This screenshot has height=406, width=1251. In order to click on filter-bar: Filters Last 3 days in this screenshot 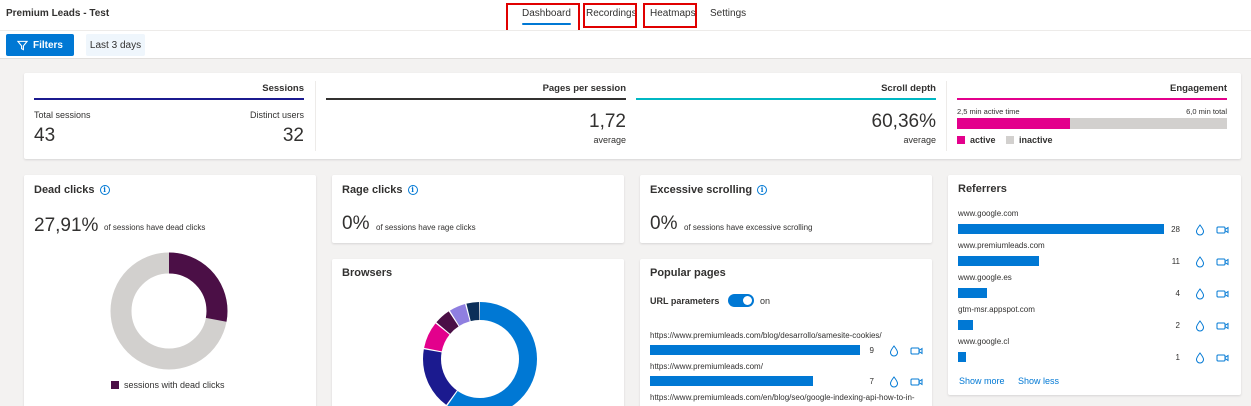, I will do `click(625, 44)`.